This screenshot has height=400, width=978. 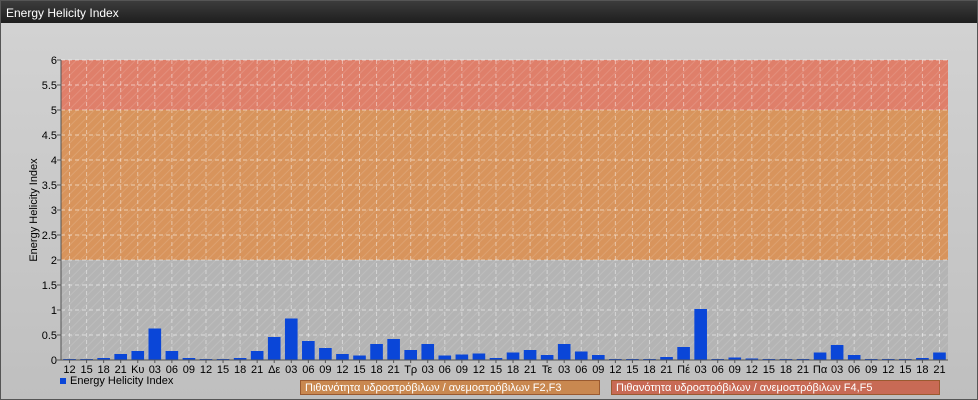 What do you see at coordinates (54, 211) in the screenshot?
I see `y-tick-label: 3` at bounding box center [54, 211].